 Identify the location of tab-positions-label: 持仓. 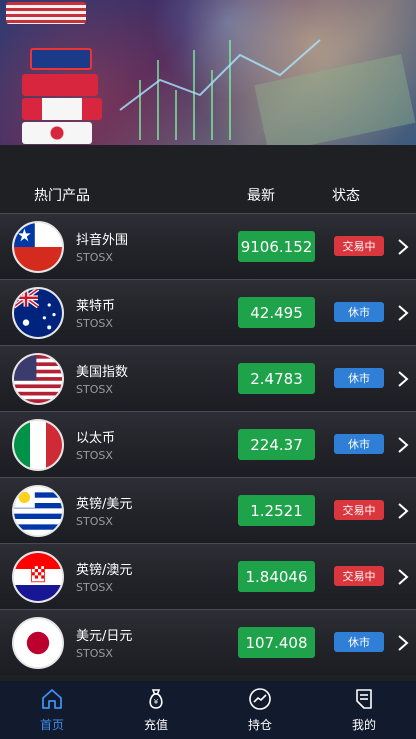
(259, 725).